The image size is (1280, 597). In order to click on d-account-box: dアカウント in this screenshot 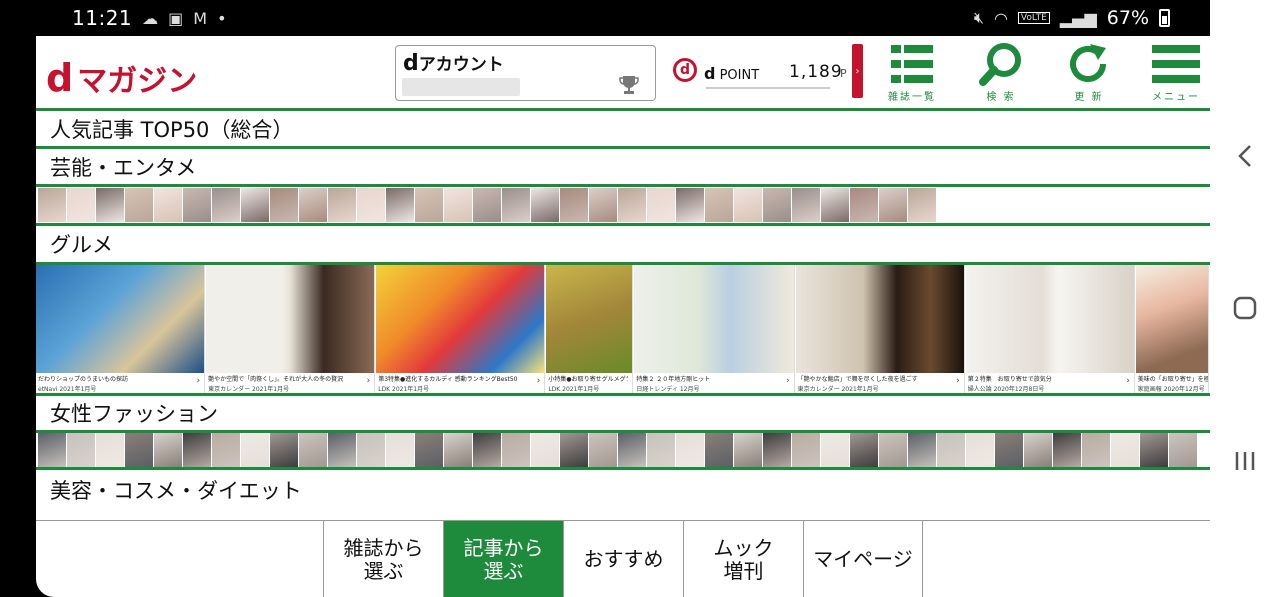, I will do `click(525, 73)`.